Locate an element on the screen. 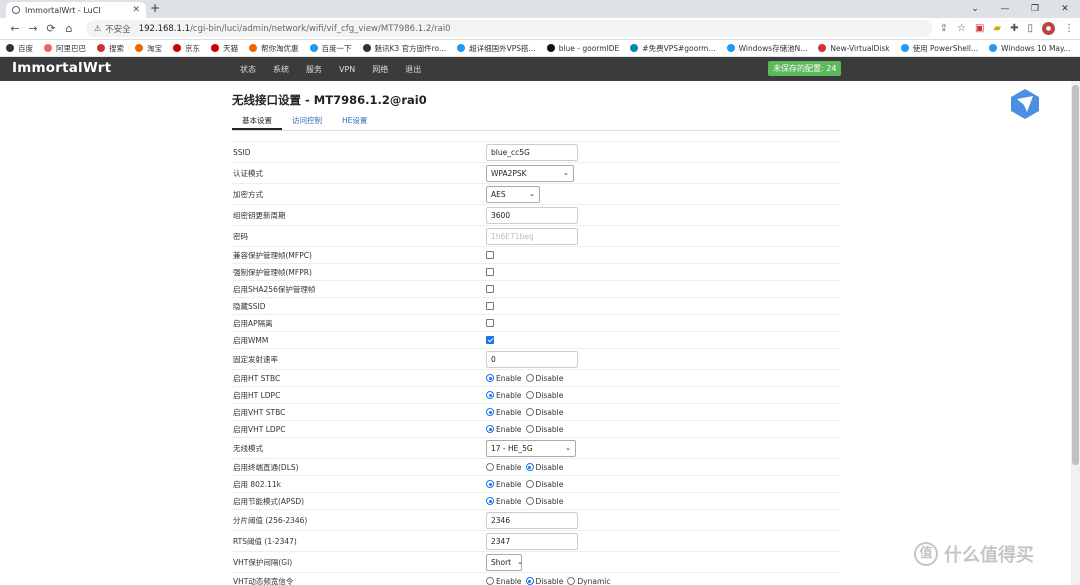  avatar: ● is located at coordinates (1048, 28).